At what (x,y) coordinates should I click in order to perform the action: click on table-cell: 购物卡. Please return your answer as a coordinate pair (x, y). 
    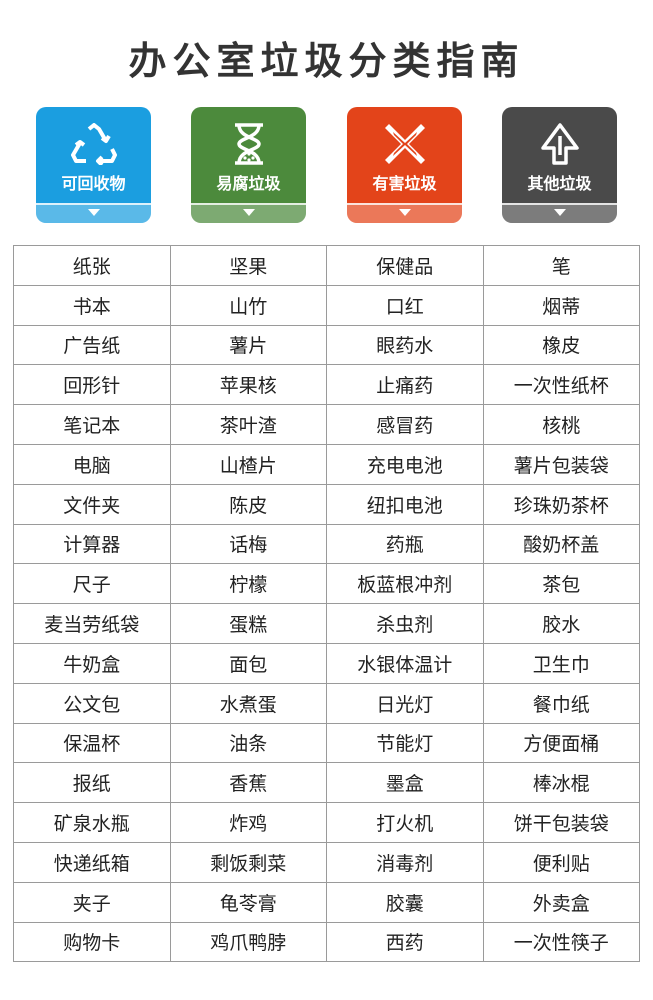
    Looking at the image, I should click on (92, 942).